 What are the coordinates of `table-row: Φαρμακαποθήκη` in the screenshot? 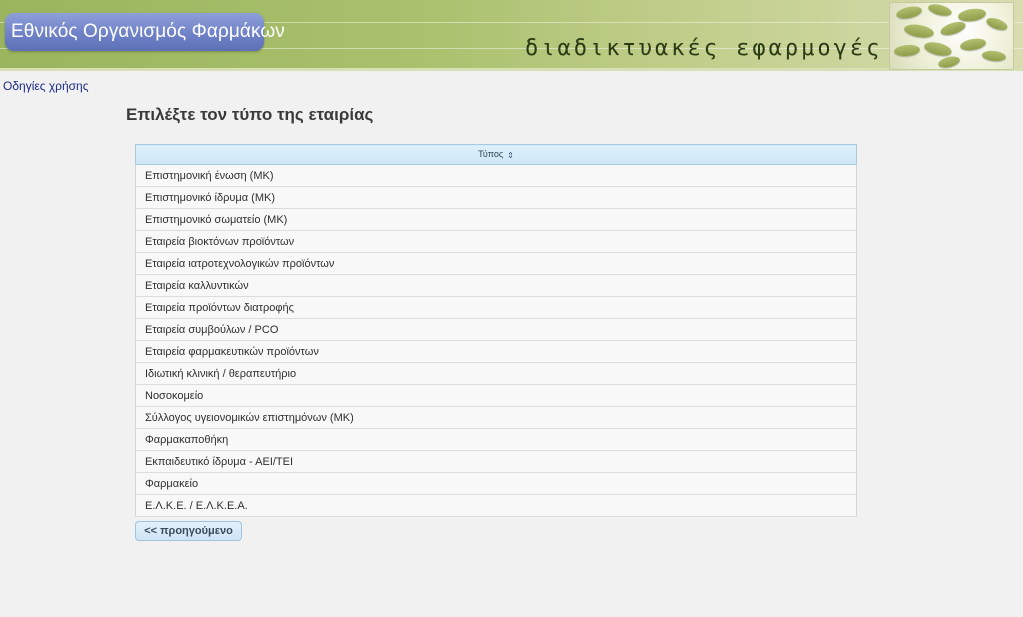 It's located at (496, 439).